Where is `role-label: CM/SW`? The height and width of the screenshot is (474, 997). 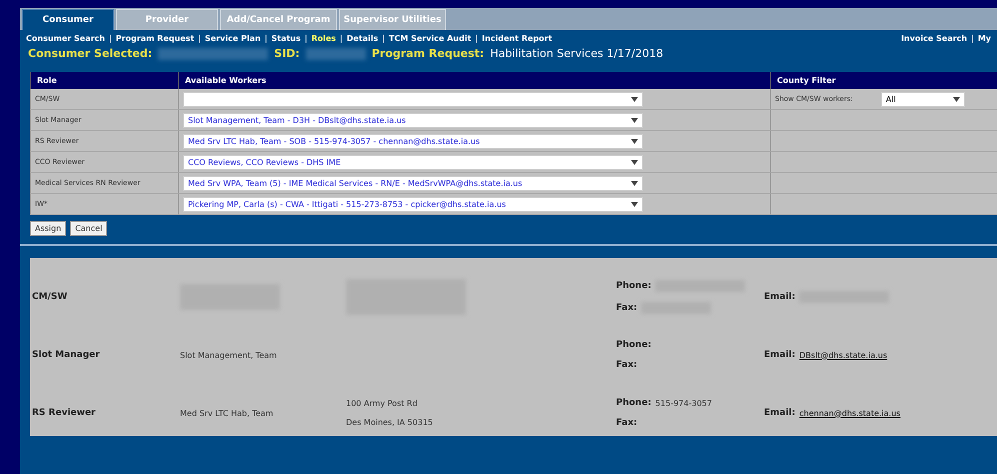
role-label: CM/SW is located at coordinates (50, 297).